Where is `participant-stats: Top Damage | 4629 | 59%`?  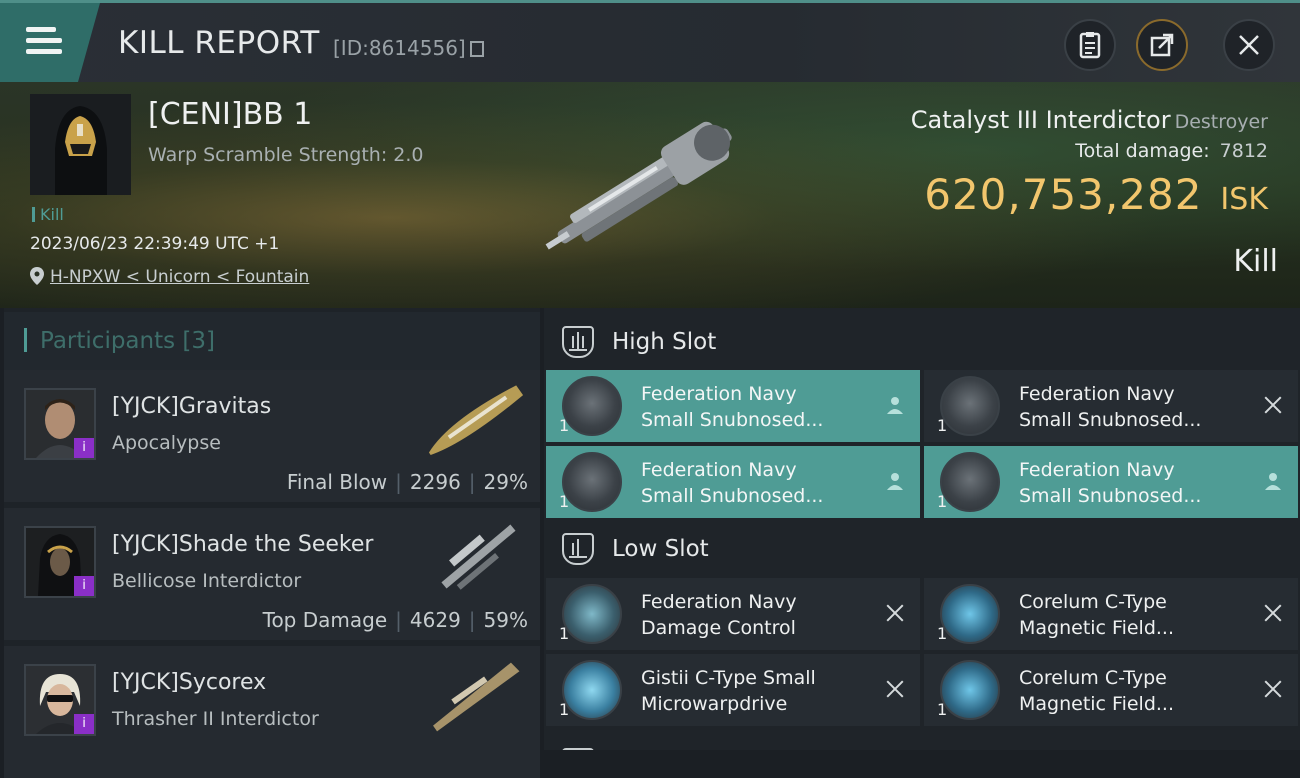 participant-stats: Top Damage | 4629 | 59% is located at coordinates (395, 620).